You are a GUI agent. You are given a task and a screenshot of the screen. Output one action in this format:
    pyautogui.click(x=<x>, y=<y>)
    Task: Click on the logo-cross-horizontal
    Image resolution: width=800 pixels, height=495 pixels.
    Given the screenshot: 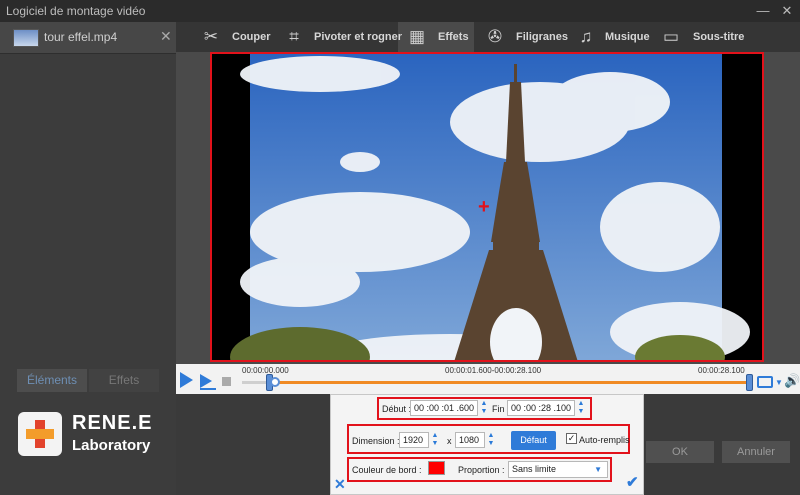 What is the action you would take?
    pyautogui.click(x=40, y=434)
    